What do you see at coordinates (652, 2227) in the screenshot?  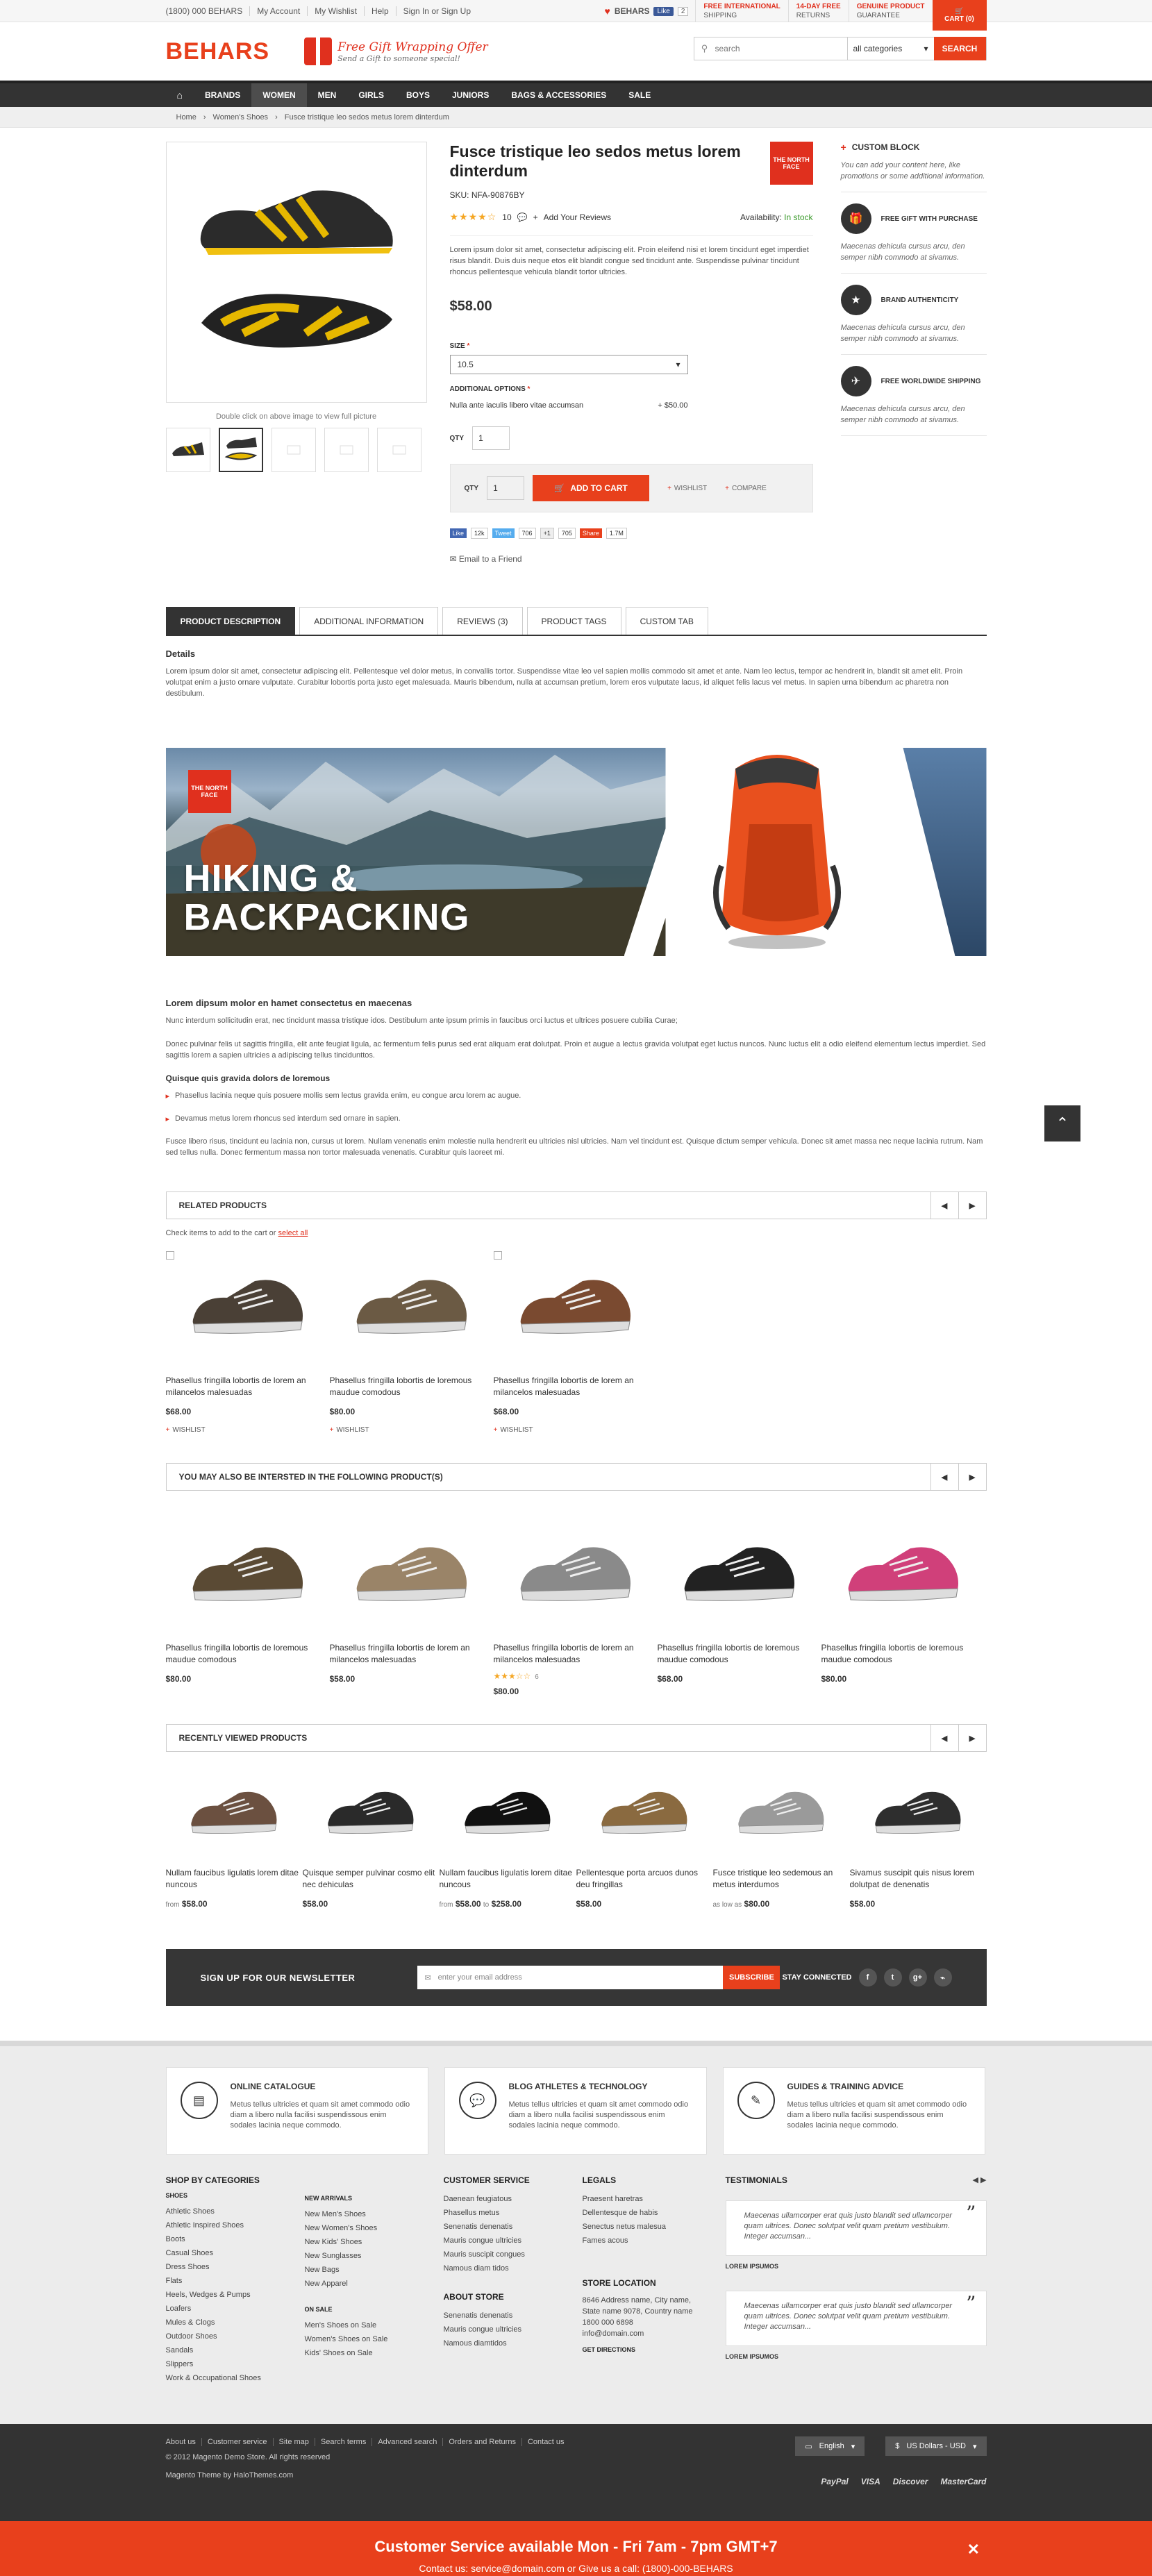 I see `footer-link: Senectus netus malesua` at bounding box center [652, 2227].